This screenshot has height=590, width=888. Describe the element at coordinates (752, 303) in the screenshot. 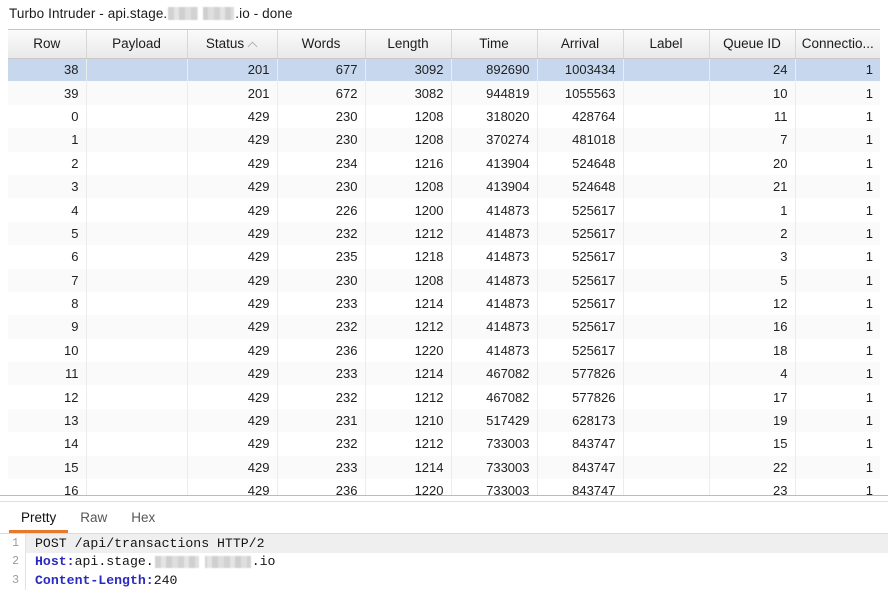

I see `cell-queue-id: 12` at that location.